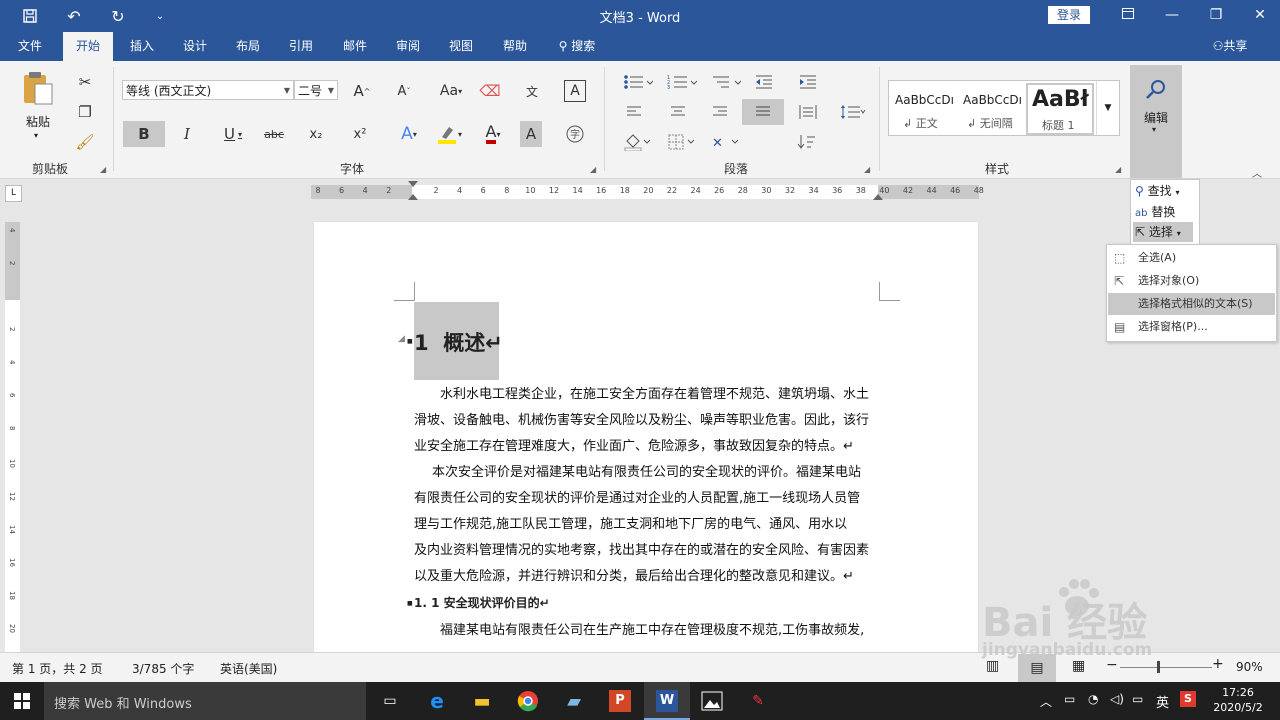  Describe the element at coordinates (1155, 212) in the screenshot. I see `replace-button: ab 替换` at that location.